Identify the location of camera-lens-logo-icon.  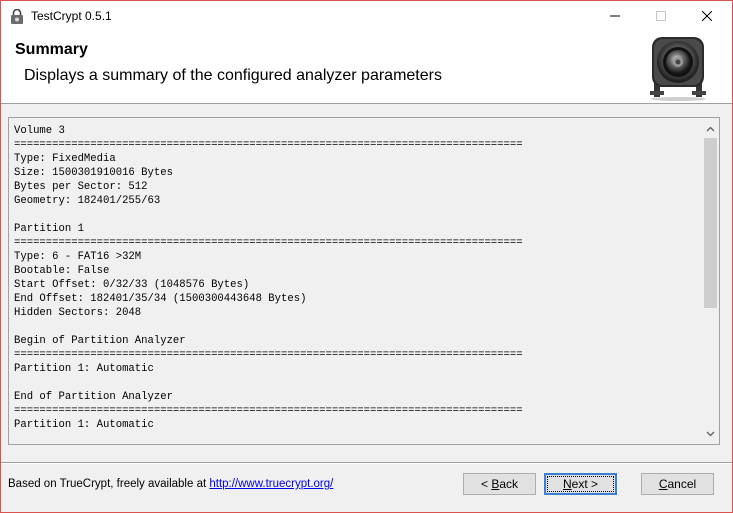
(678, 69).